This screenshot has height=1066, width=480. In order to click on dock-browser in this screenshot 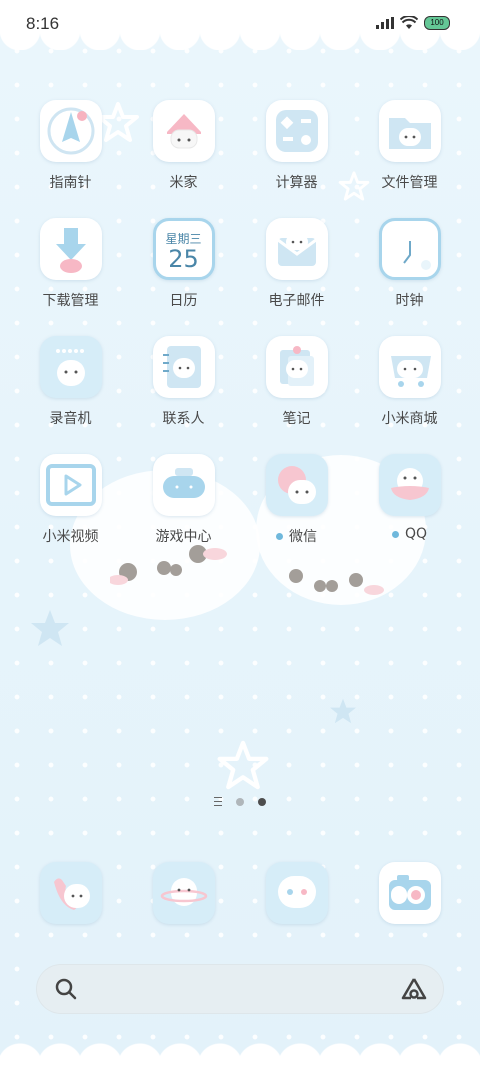, I will do `click(183, 893)`.